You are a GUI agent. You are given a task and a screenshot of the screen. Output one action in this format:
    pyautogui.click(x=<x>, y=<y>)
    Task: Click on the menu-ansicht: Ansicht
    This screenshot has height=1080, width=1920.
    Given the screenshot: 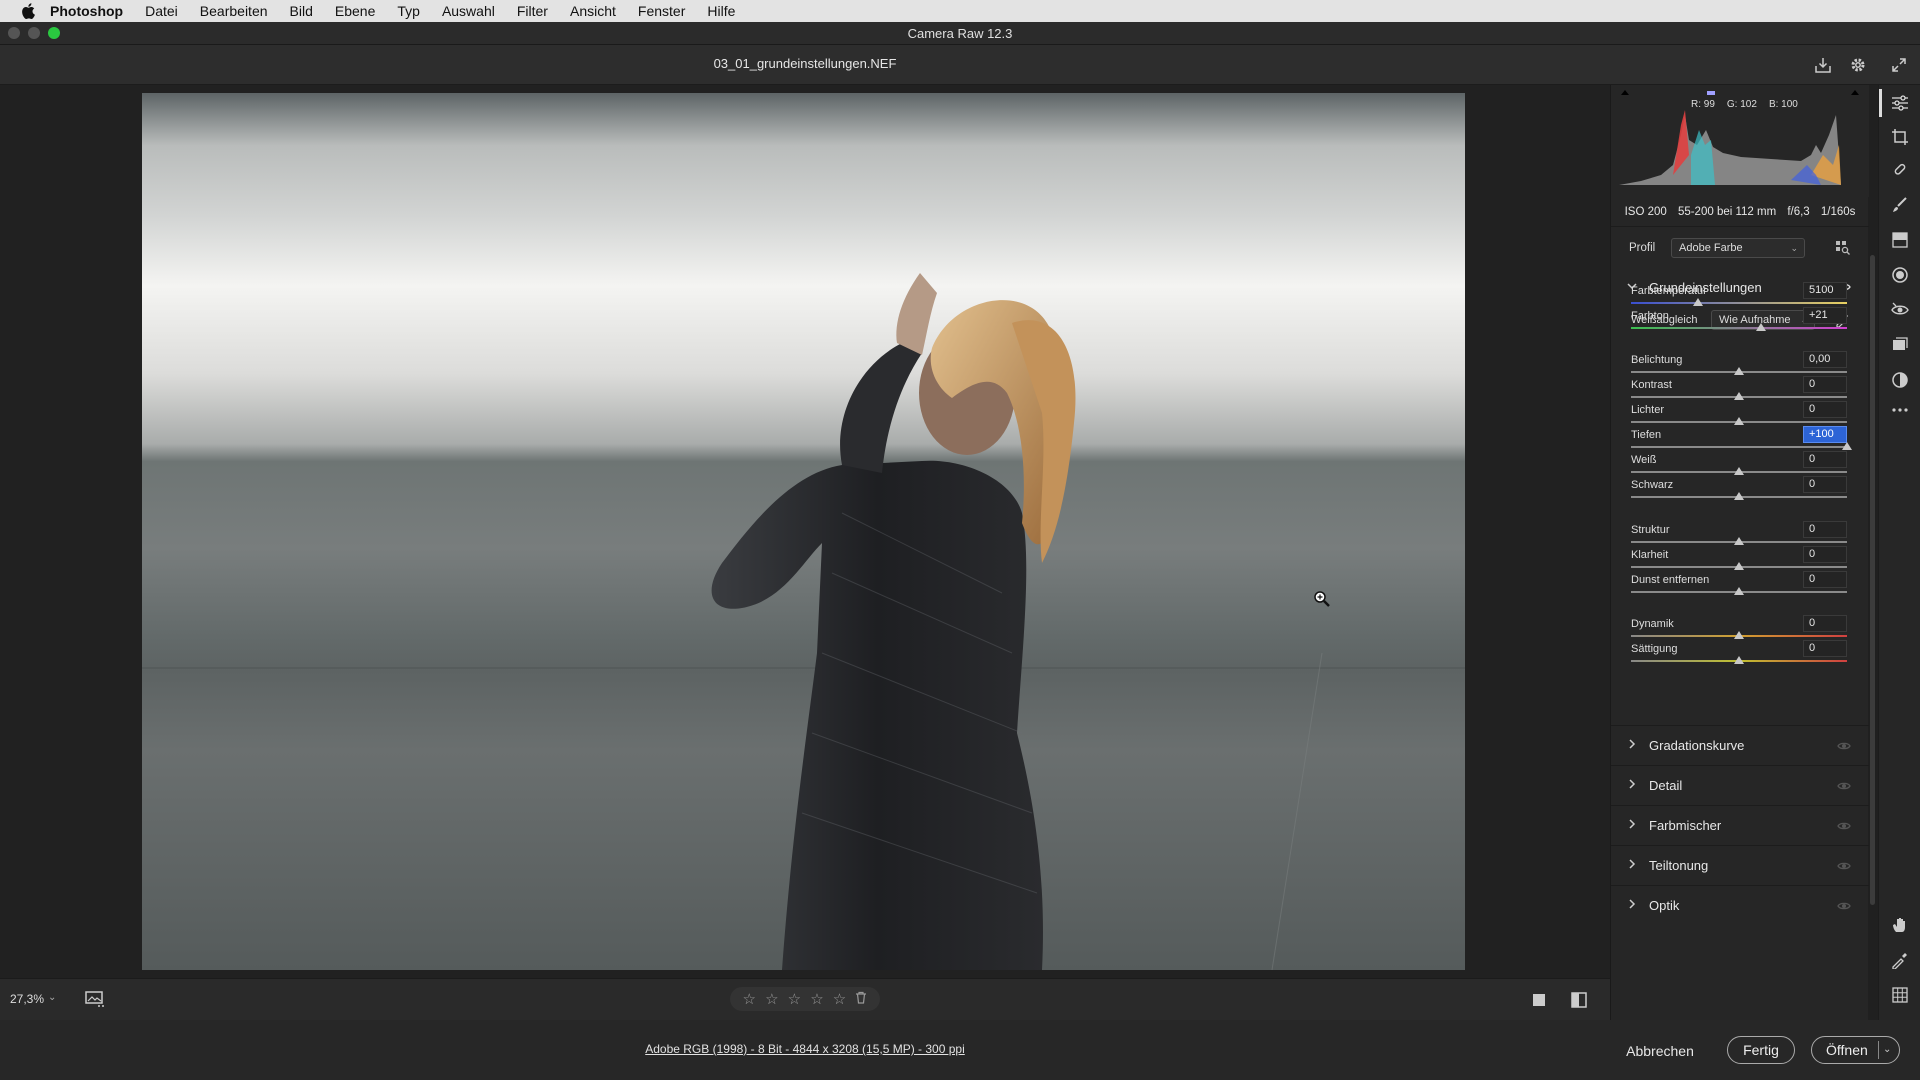 What is the action you would take?
    pyautogui.click(x=593, y=11)
    